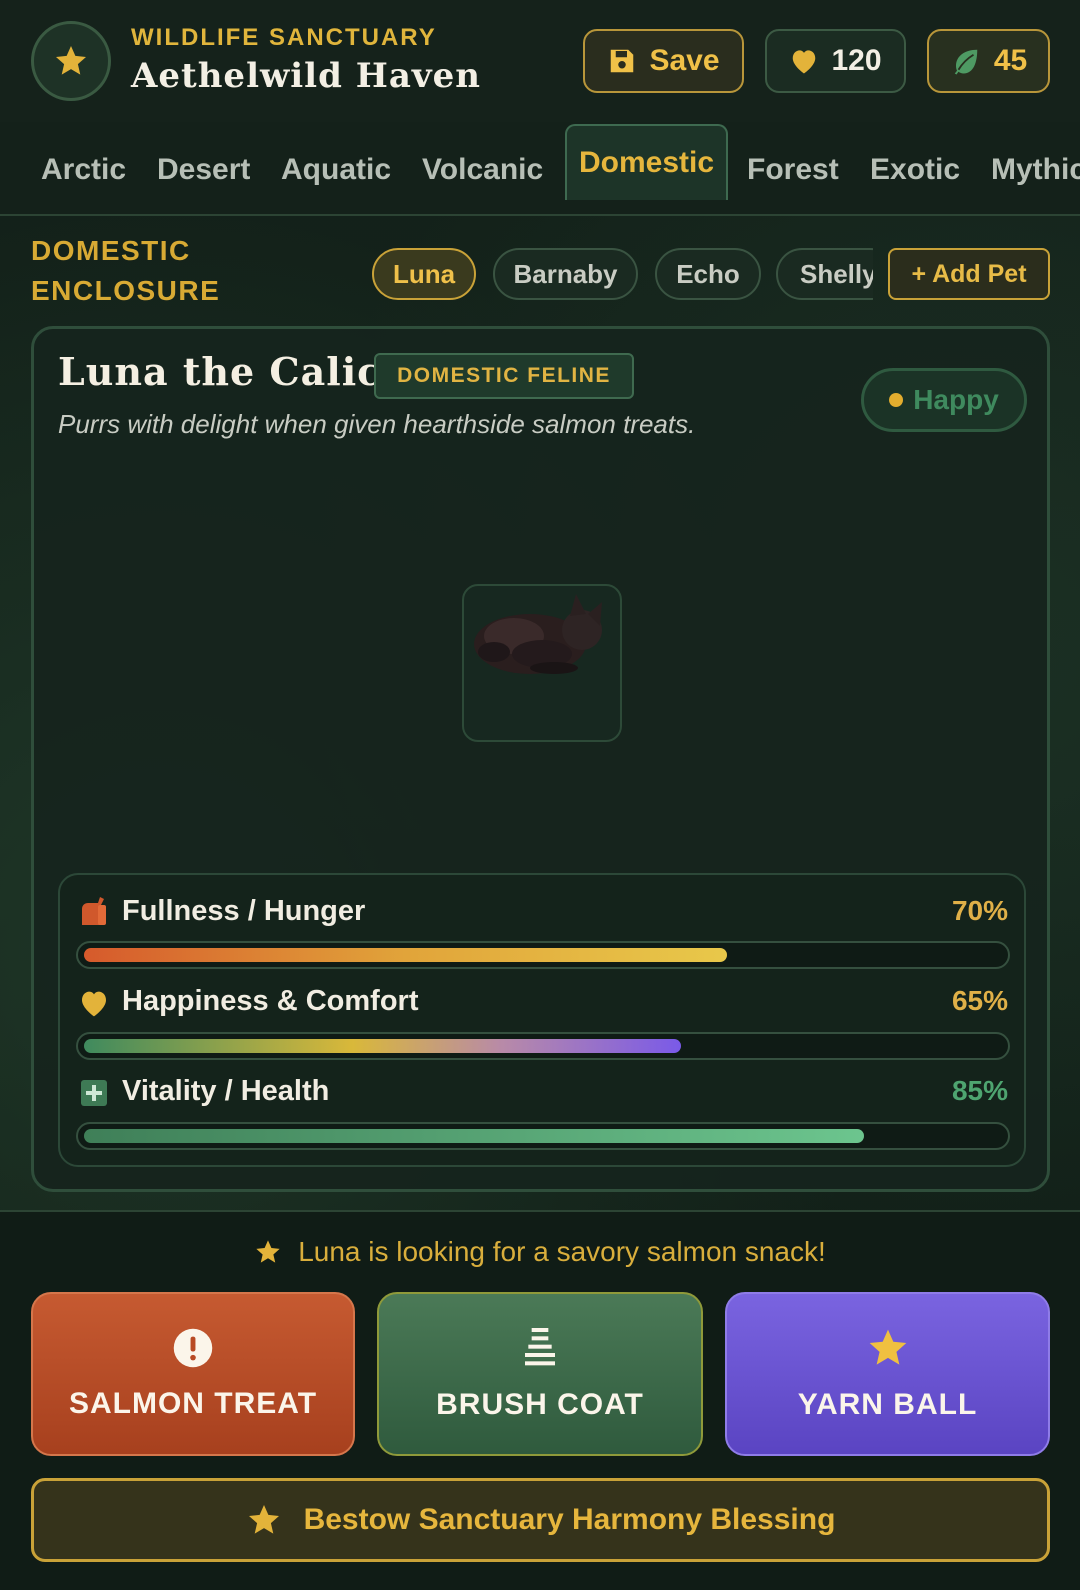  I want to click on leaf-icon, so click(966, 62).